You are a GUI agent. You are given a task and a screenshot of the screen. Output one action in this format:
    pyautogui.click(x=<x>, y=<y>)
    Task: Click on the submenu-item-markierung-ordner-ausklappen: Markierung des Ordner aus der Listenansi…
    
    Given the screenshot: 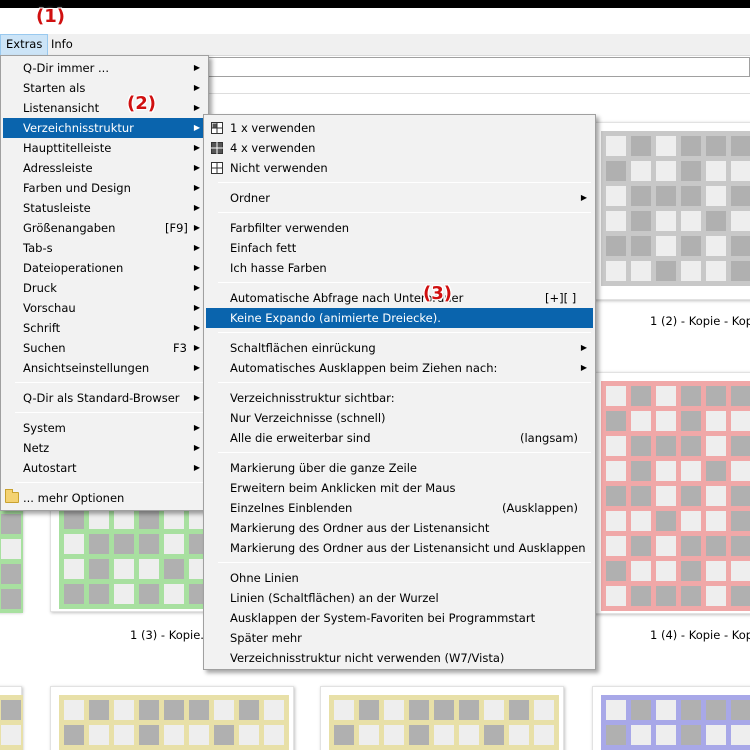 What is the action you would take?
    pyautogui.click(x=399, y=548)
    